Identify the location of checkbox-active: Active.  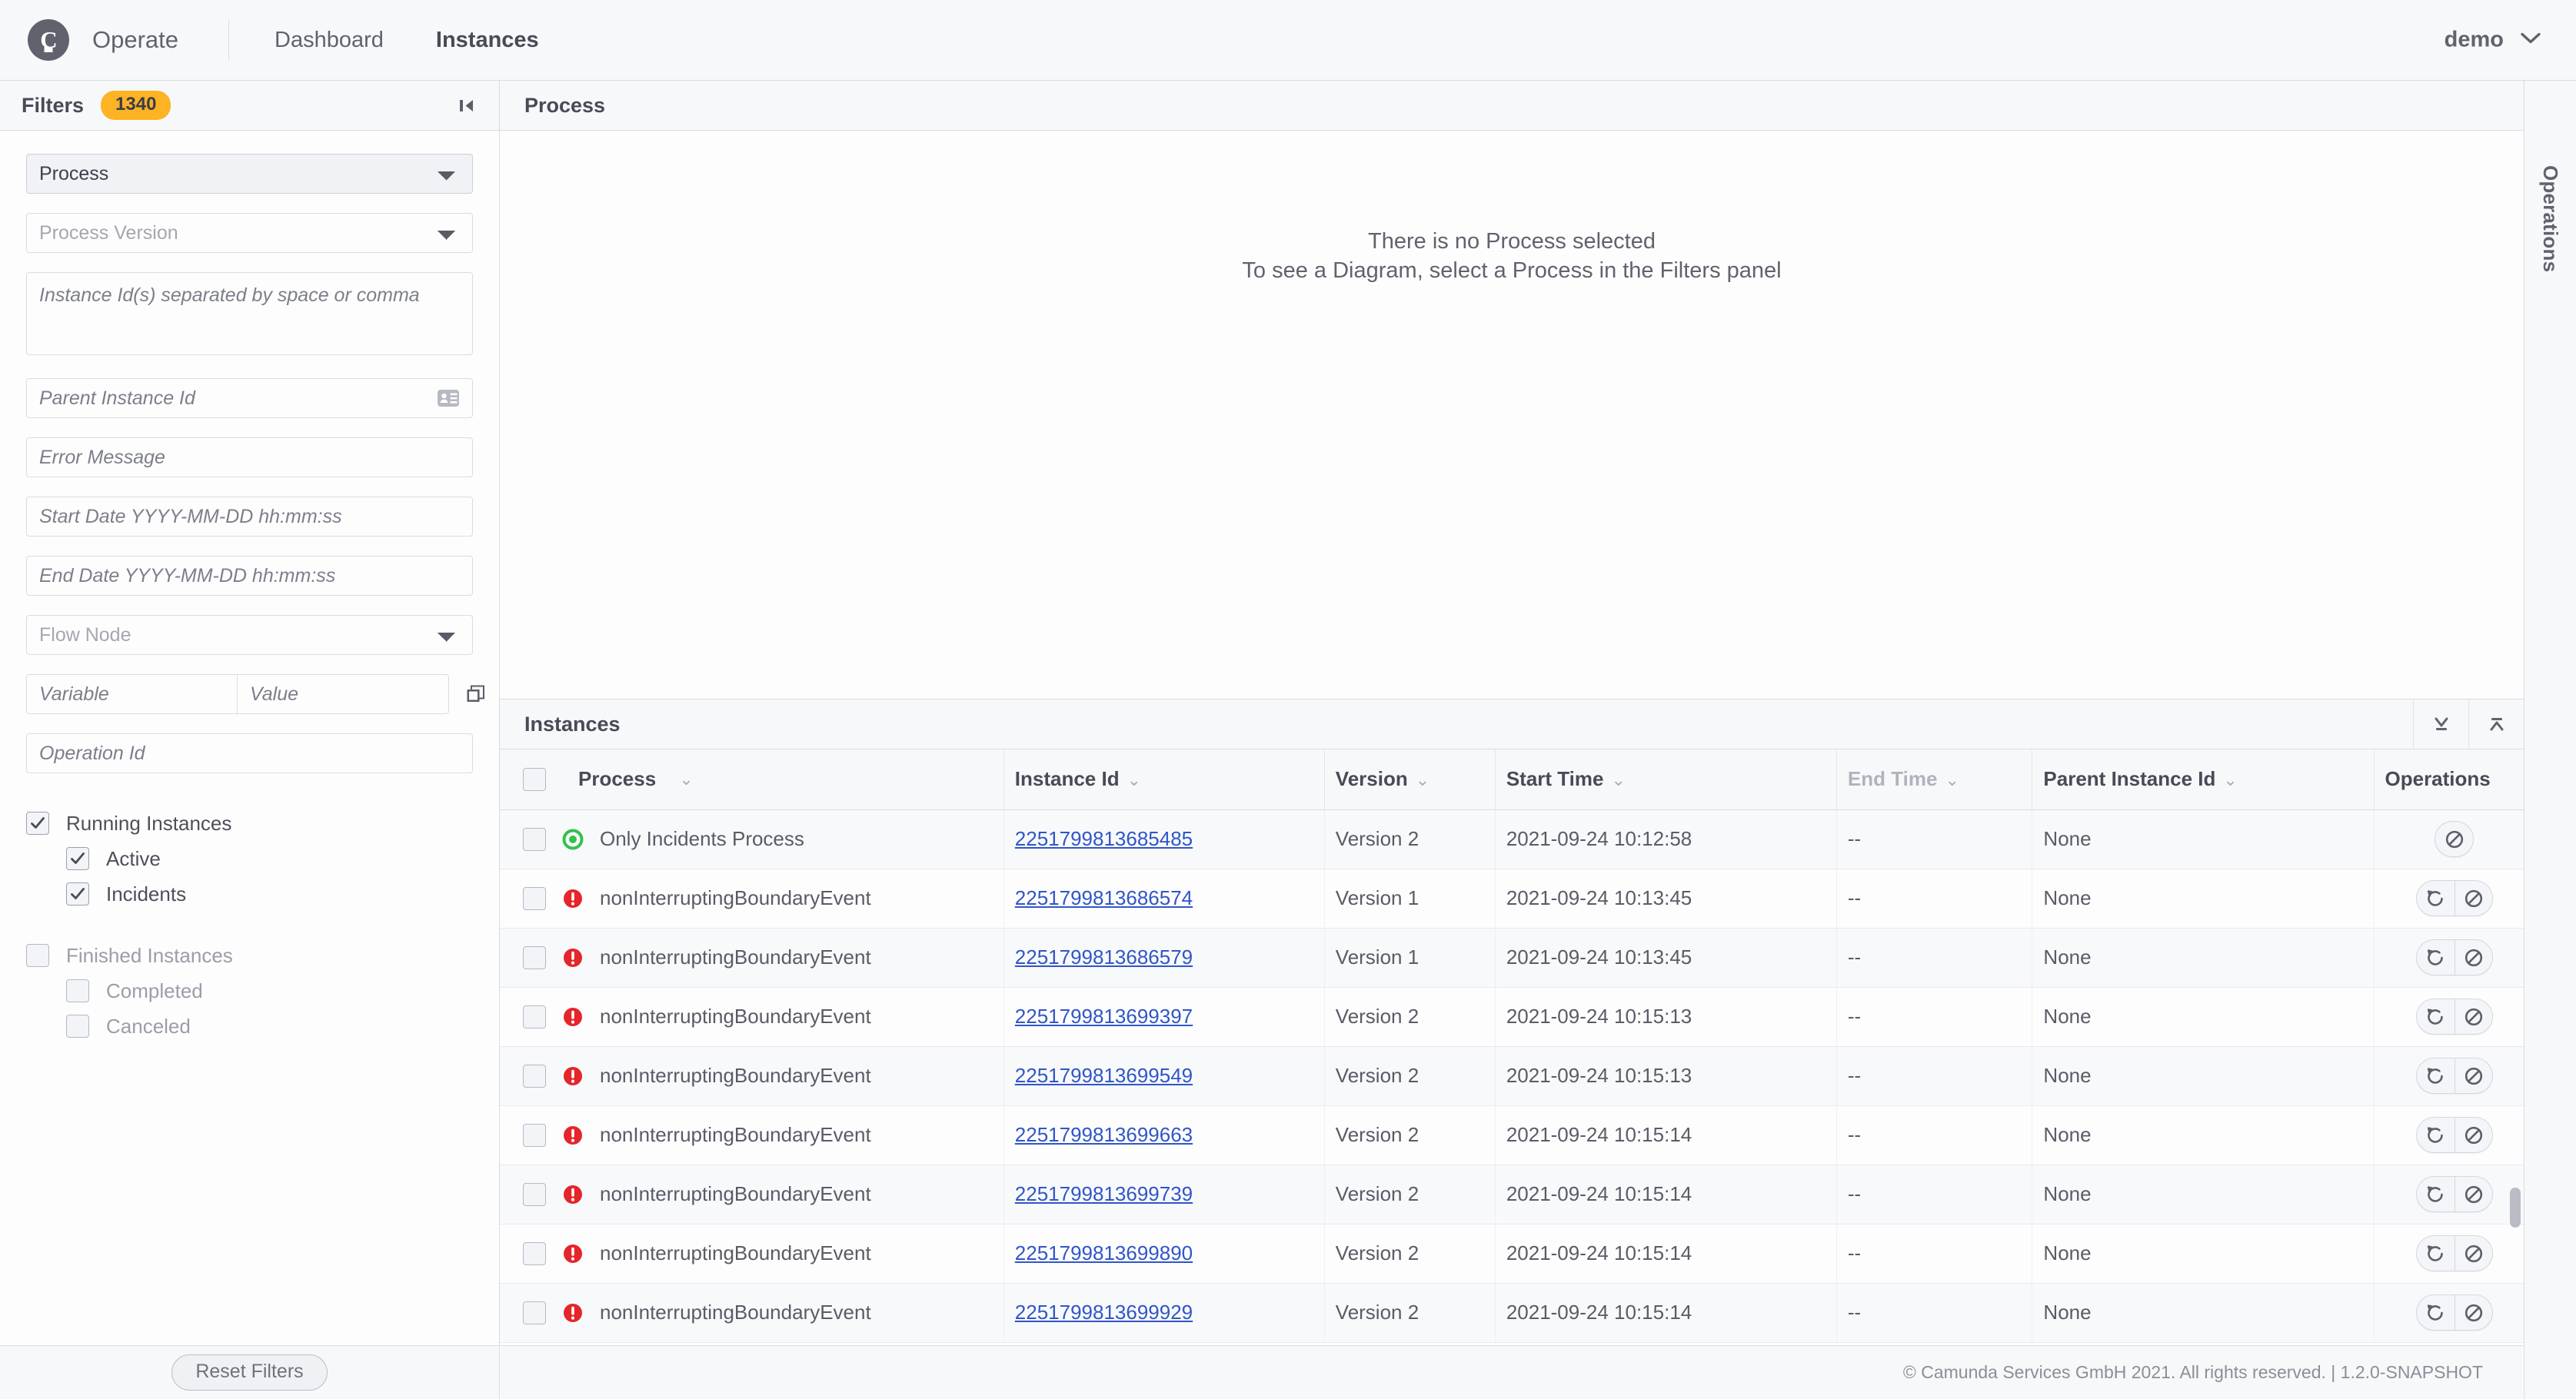
(249, 858).